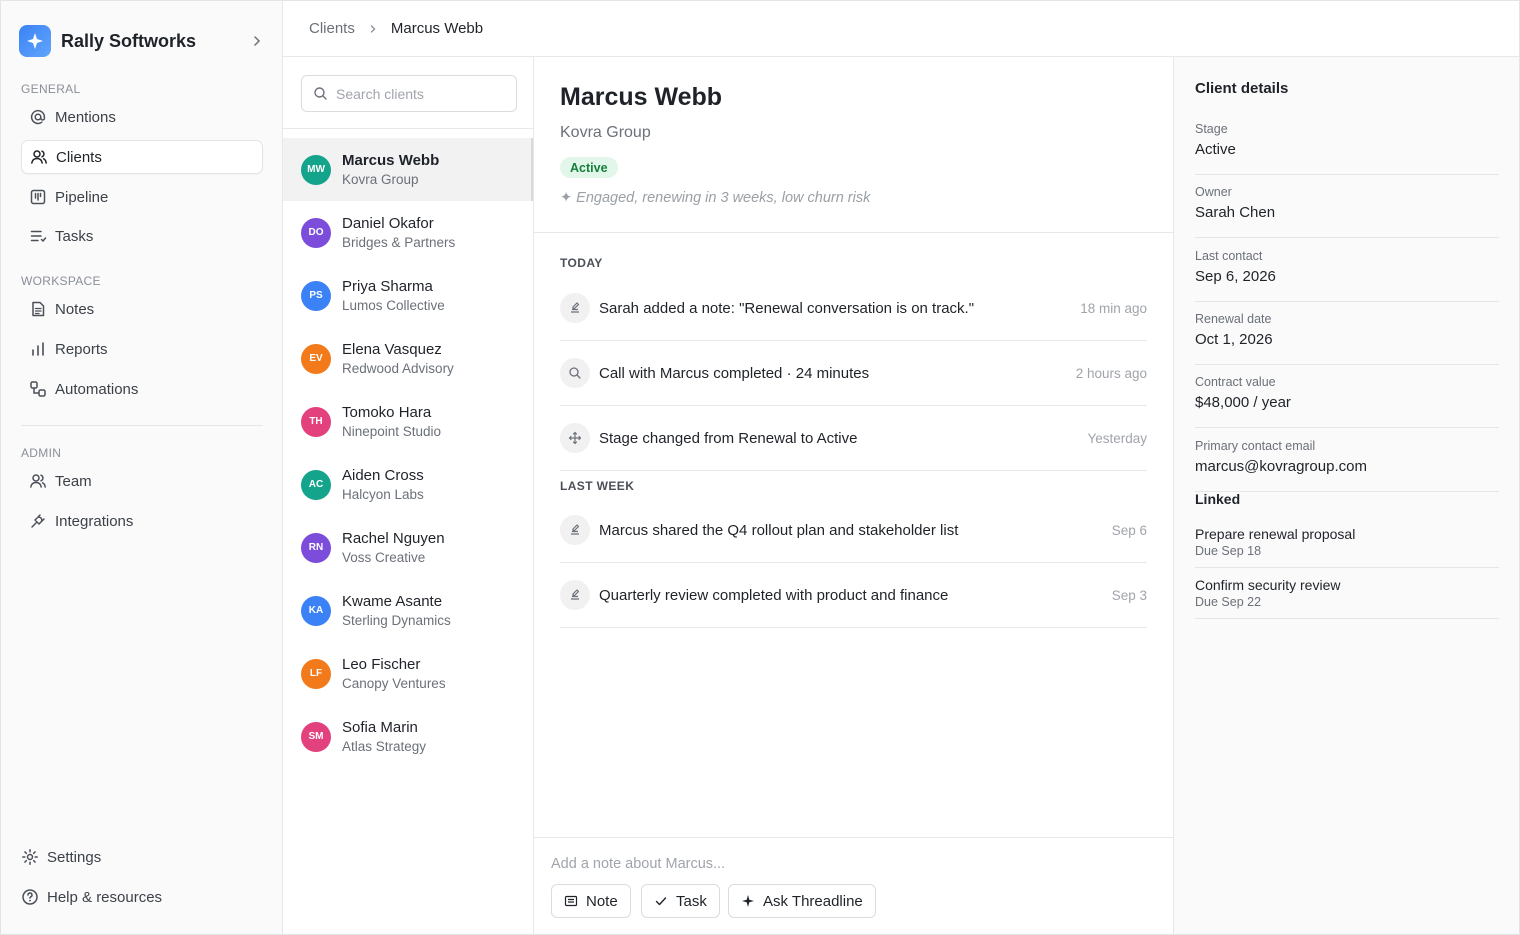 This screenshot has height=935, width=1520. Describe the element at coordinates (1129, 530) in the screenshot. I see `activity-time: Sep 6` at that location.